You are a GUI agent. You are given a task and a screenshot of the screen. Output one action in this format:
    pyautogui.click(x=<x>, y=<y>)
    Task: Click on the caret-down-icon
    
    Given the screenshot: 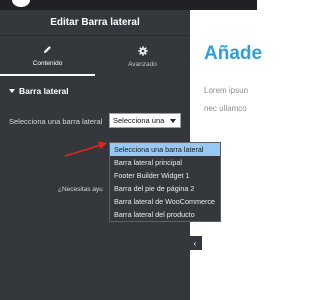 What is the action you would take?
    pyautogui.click(x=12, y=91)
    